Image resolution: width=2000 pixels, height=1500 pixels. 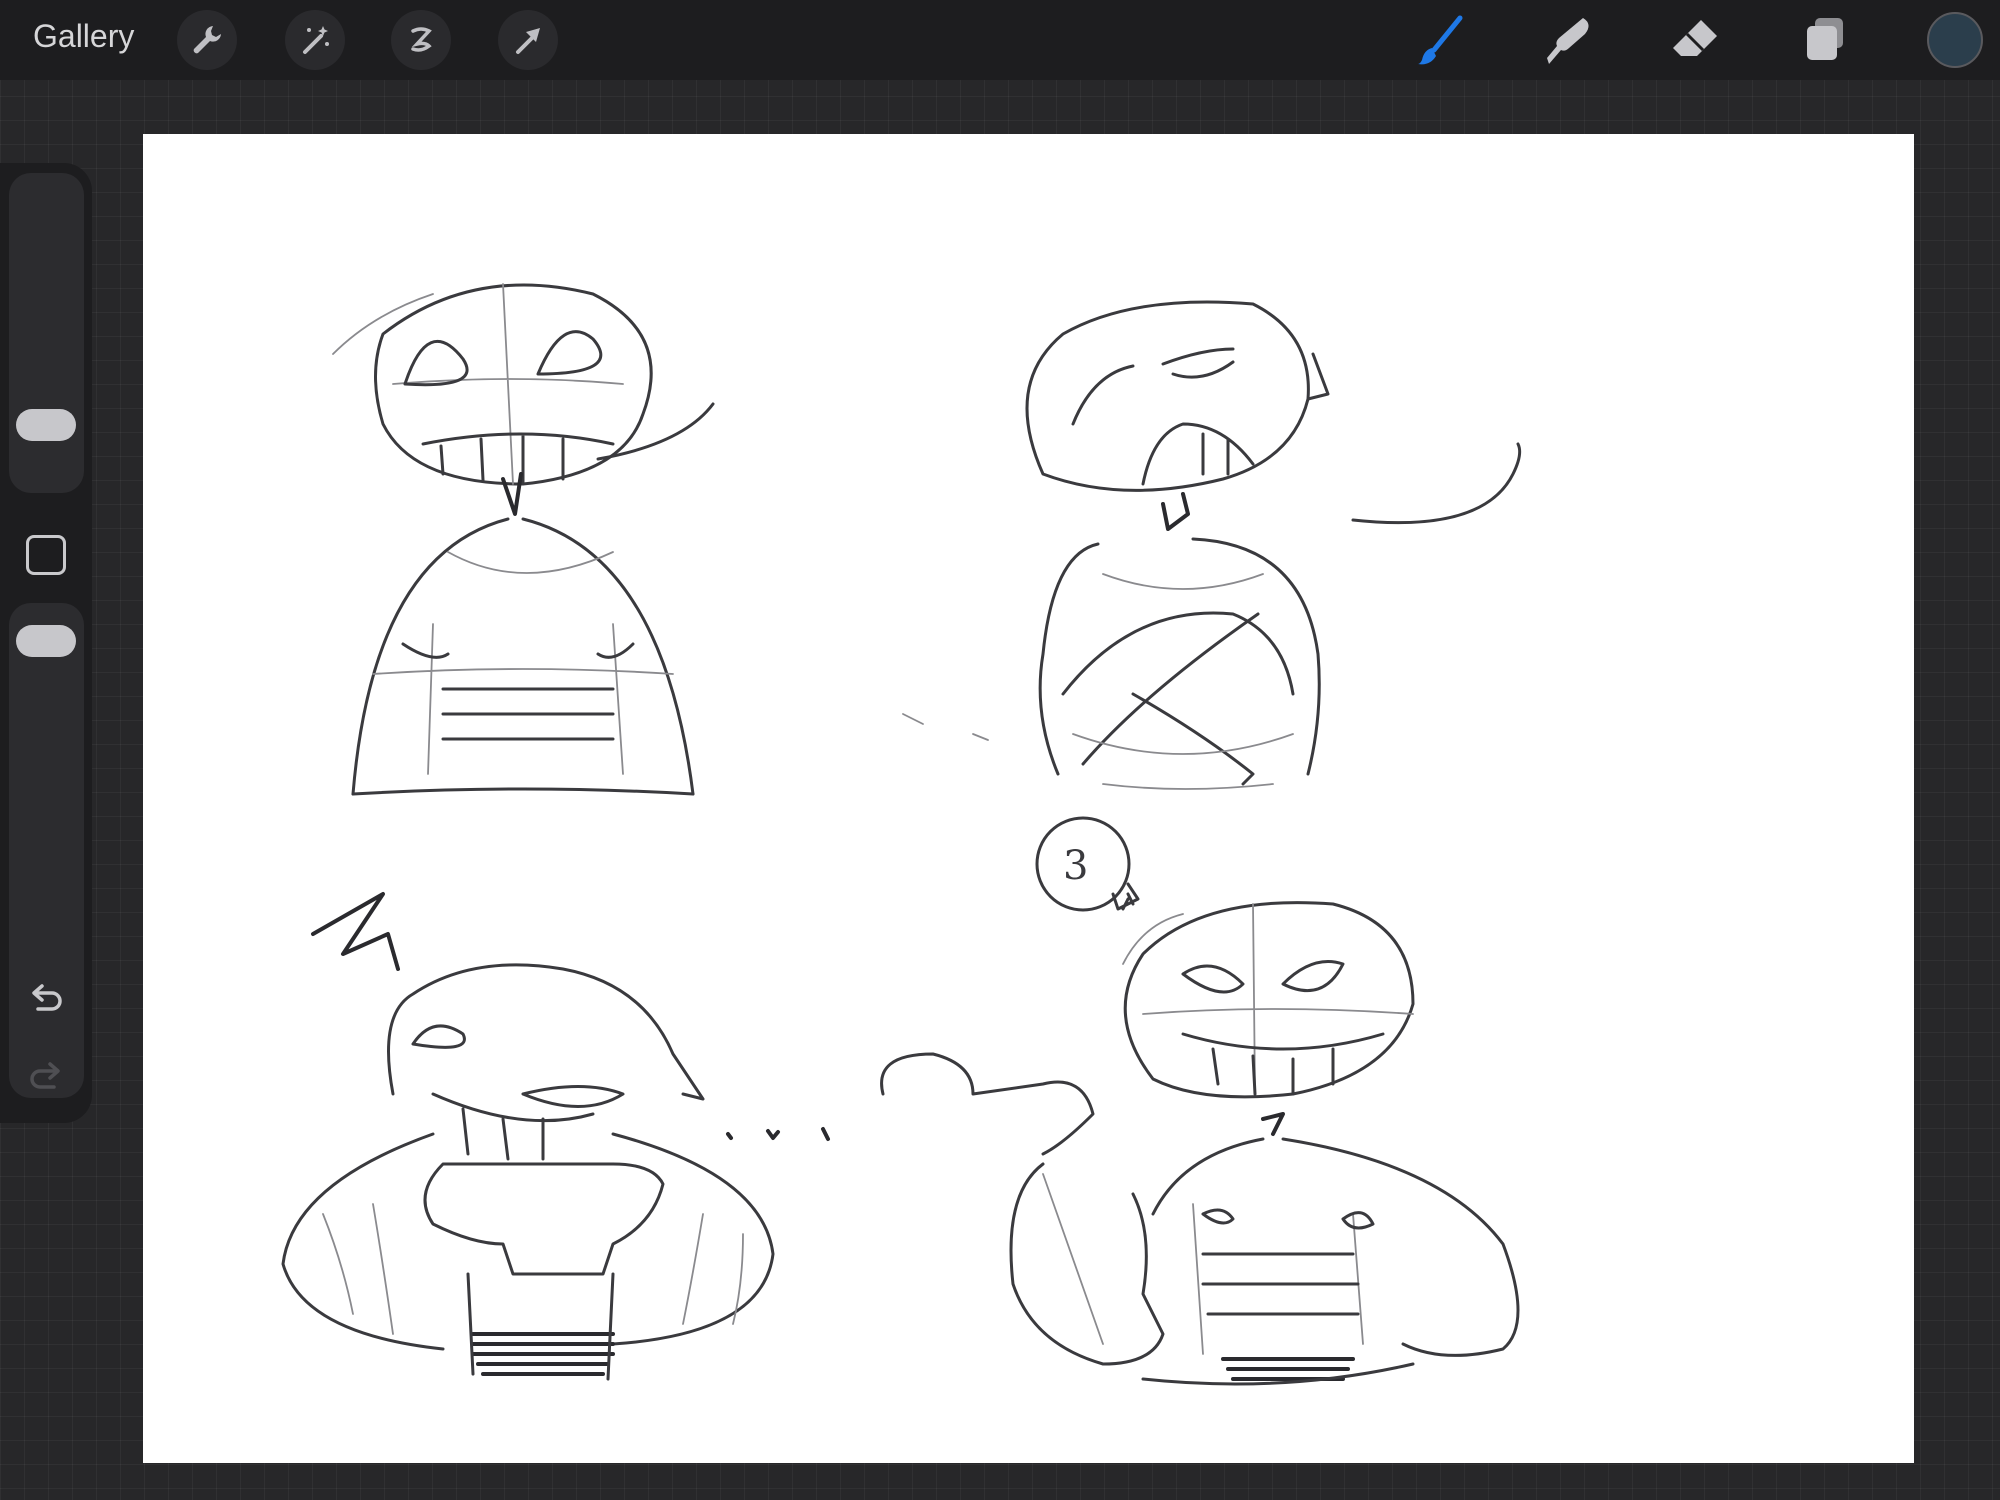 I want to click on sidebar, so click(x=46, y=643).